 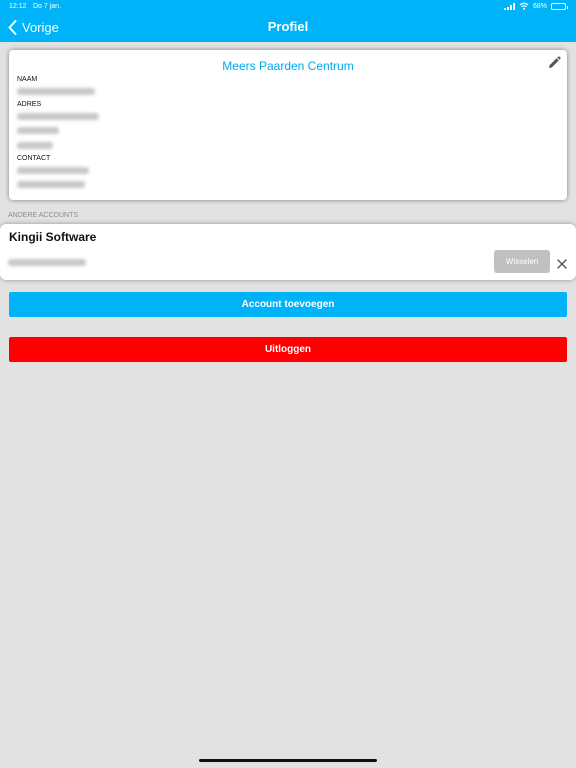 I want to click on logout-button: Uitloggen, so click(x=288, y=349).